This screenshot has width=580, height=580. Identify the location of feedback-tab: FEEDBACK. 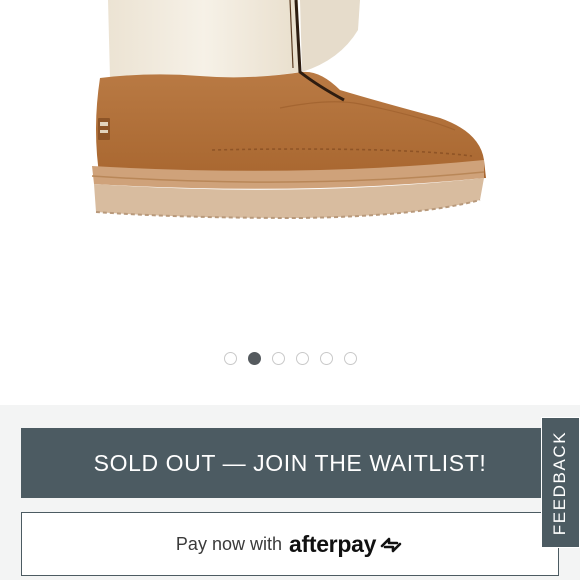
(560, 482).